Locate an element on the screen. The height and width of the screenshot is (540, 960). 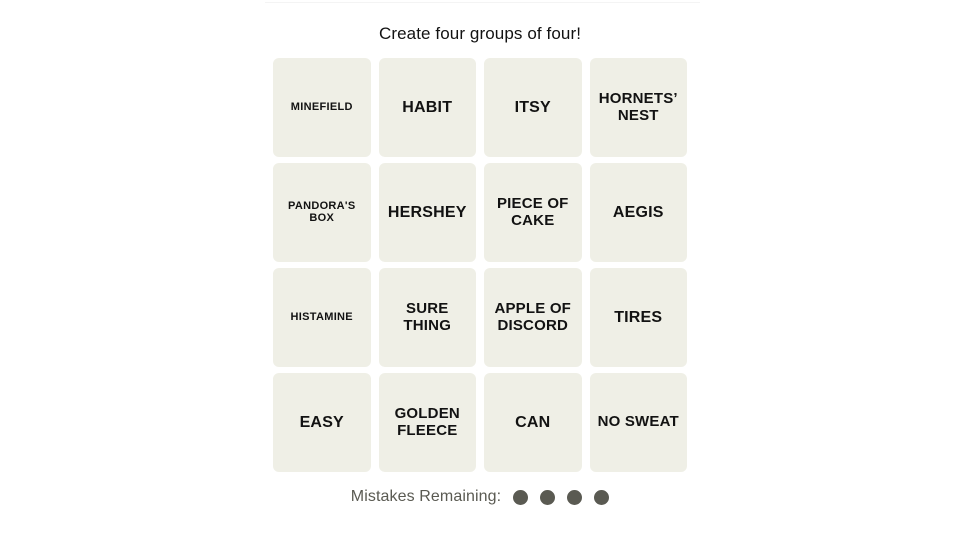
word-tile-label: EASY is located at coordinates (321, 422).